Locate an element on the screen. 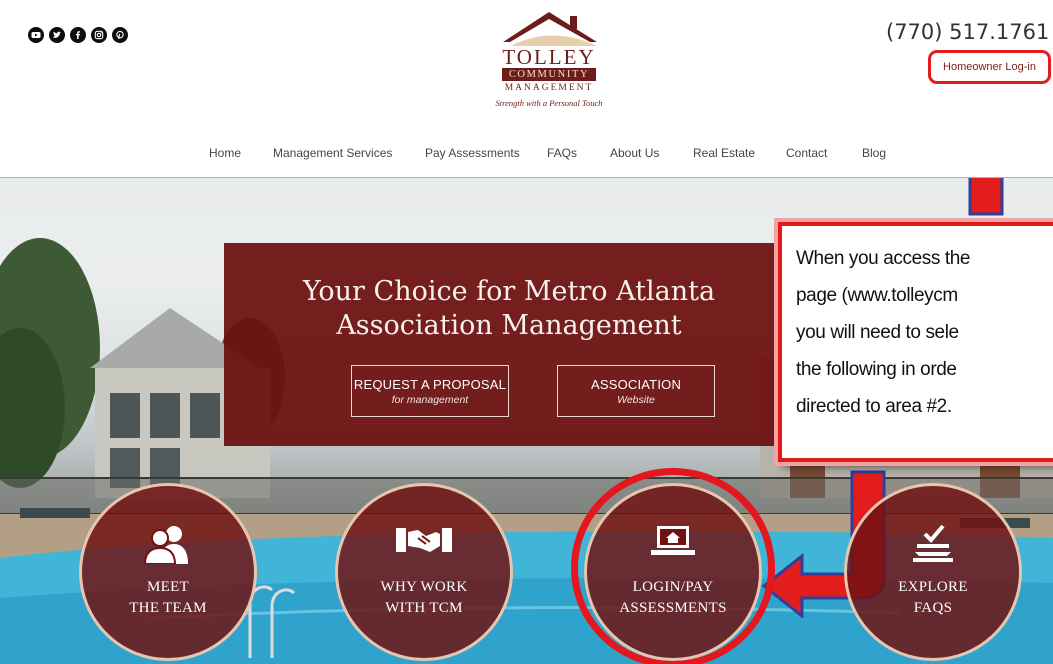 This screenshot has width=1053, height=664. why-work-with-tcm-circle: WHY WORK WITH TCM is located at coordinates (424, 572).